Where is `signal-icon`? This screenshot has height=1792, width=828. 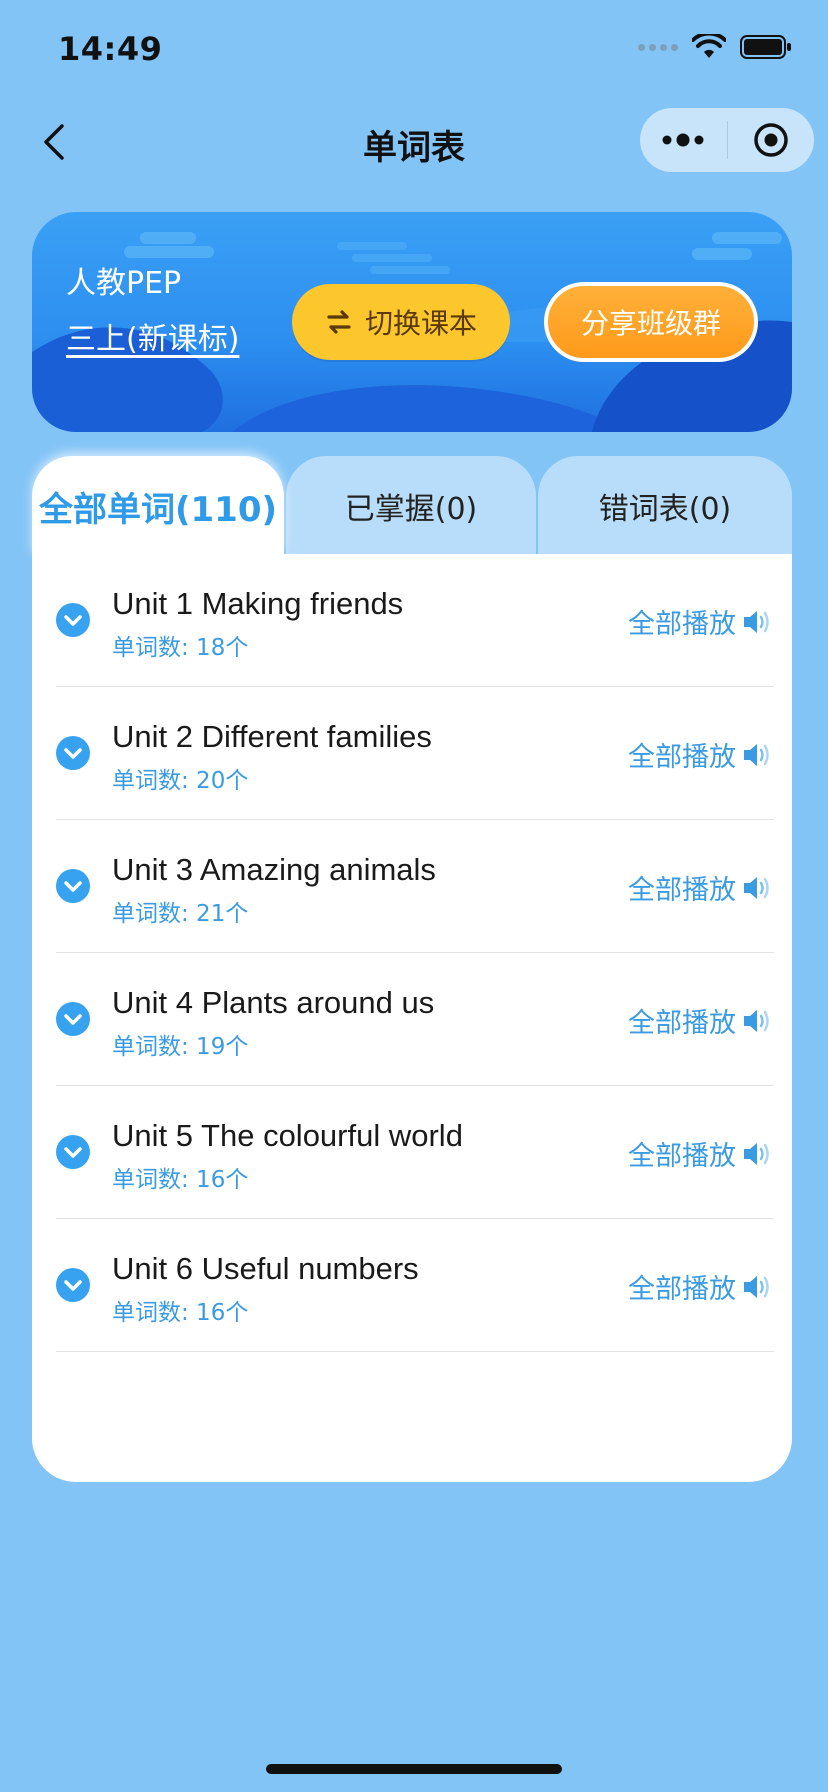
signal-icon is located at coordinates (658, 47).